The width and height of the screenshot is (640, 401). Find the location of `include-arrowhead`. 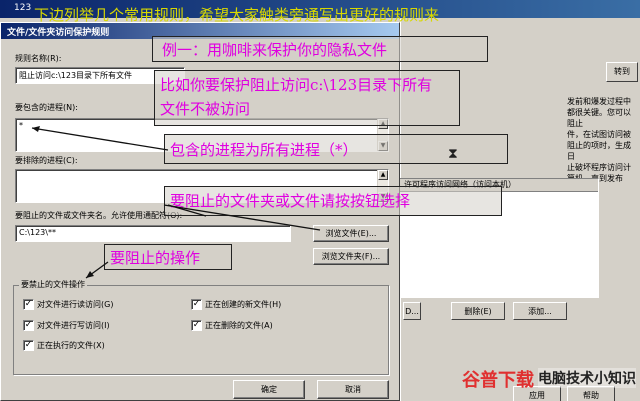

include-arrowhead is located at coordinates (36, 129).